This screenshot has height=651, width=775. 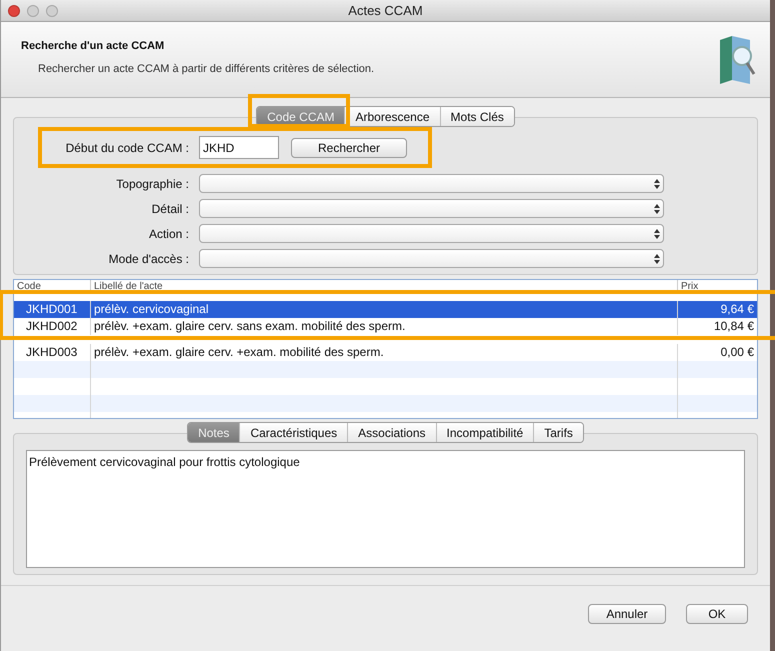 I want to click on column-header: Prix, so click(x=717, y=286).